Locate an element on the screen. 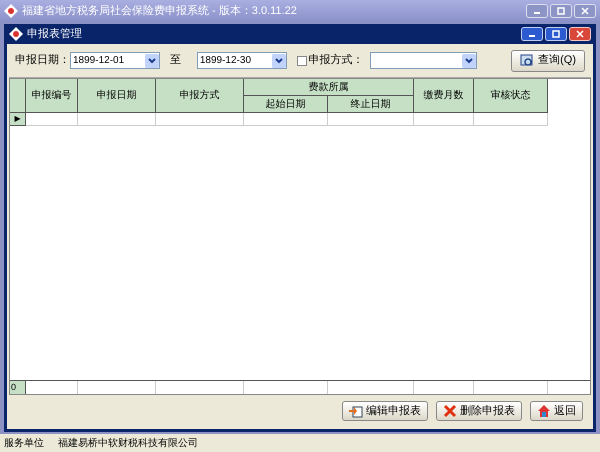  action-button: 编辑申报表 is located at coordinates (385, 411).